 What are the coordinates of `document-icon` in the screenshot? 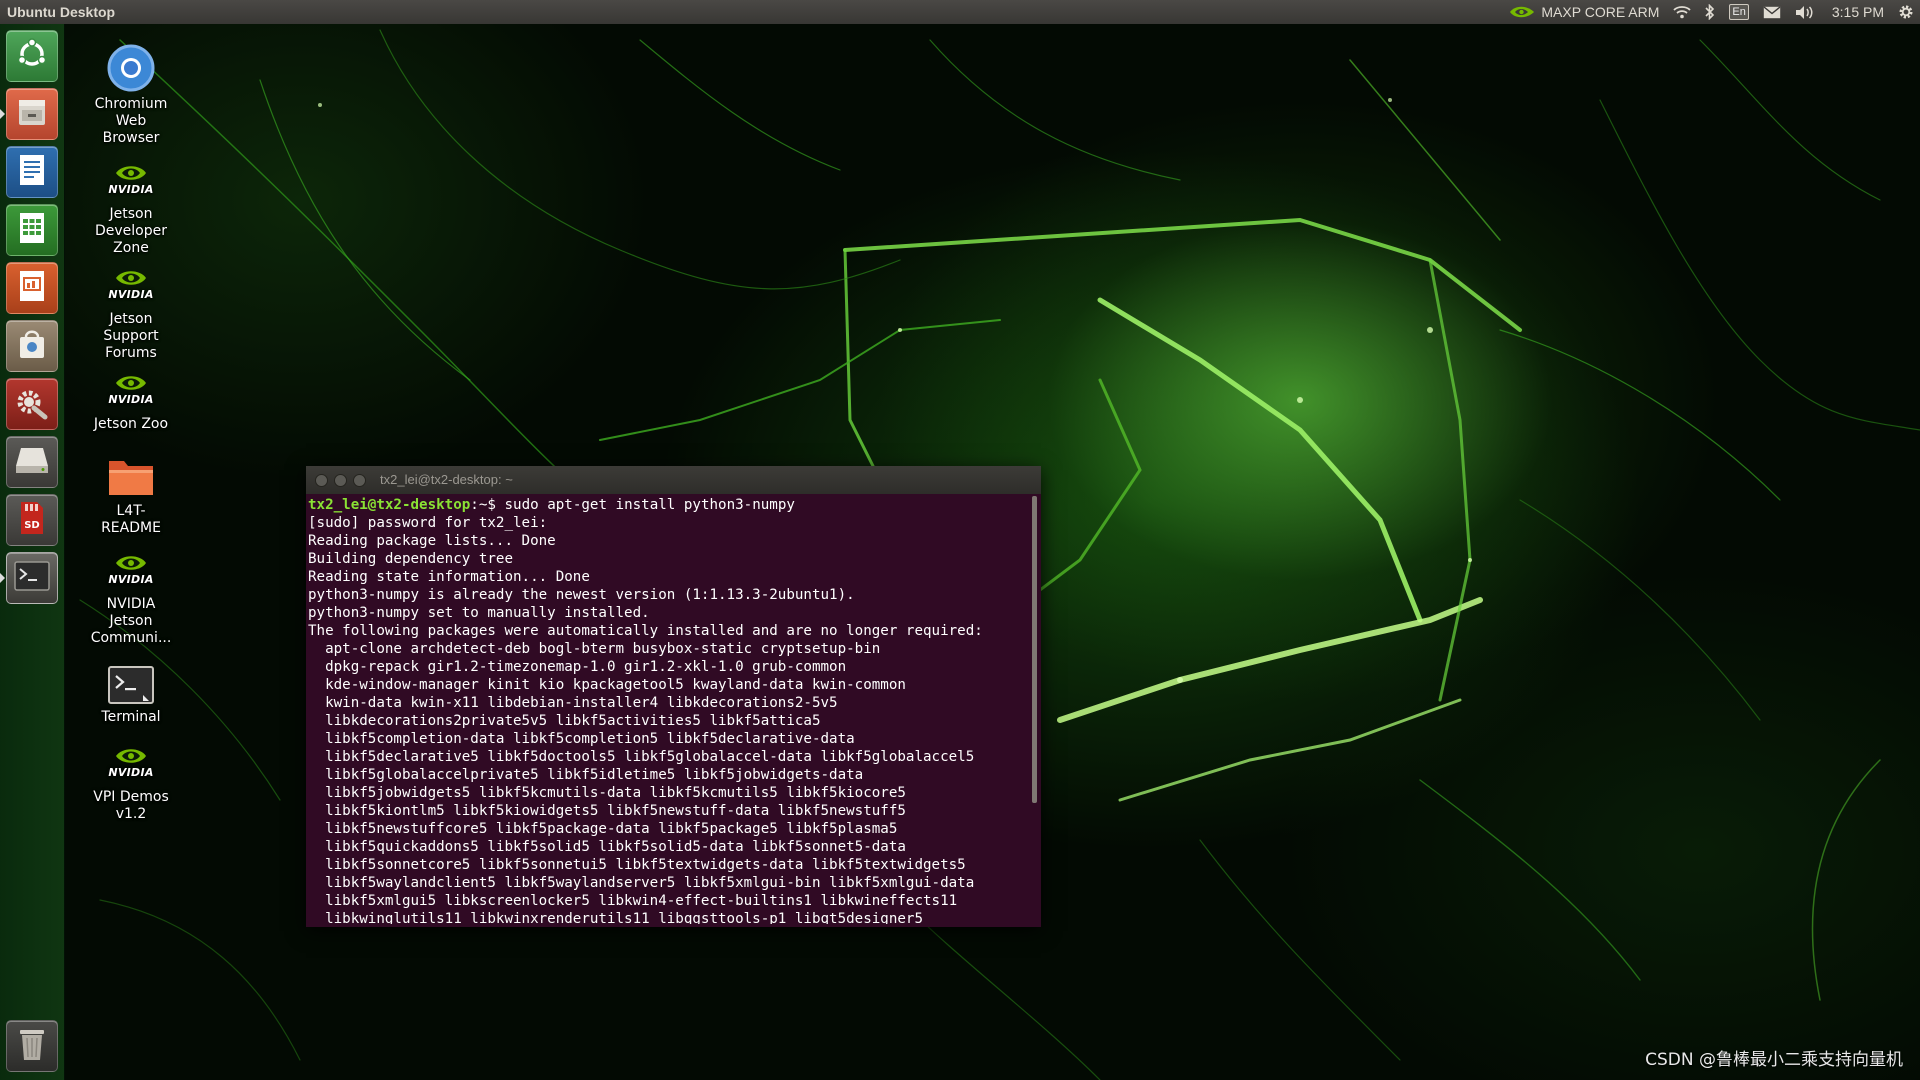 It's located at (32, 172).